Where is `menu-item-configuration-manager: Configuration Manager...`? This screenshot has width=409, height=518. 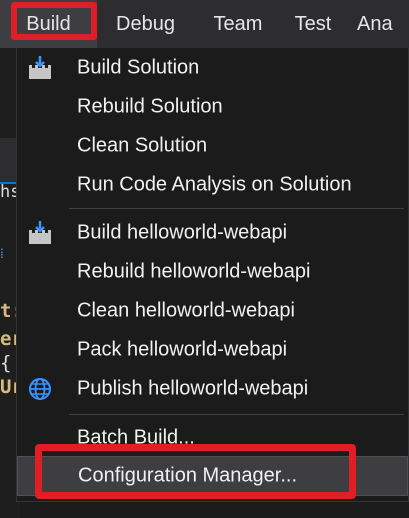
menu-item-configuration-manager: Configuration Manager... is located at coordinates (212, 476).